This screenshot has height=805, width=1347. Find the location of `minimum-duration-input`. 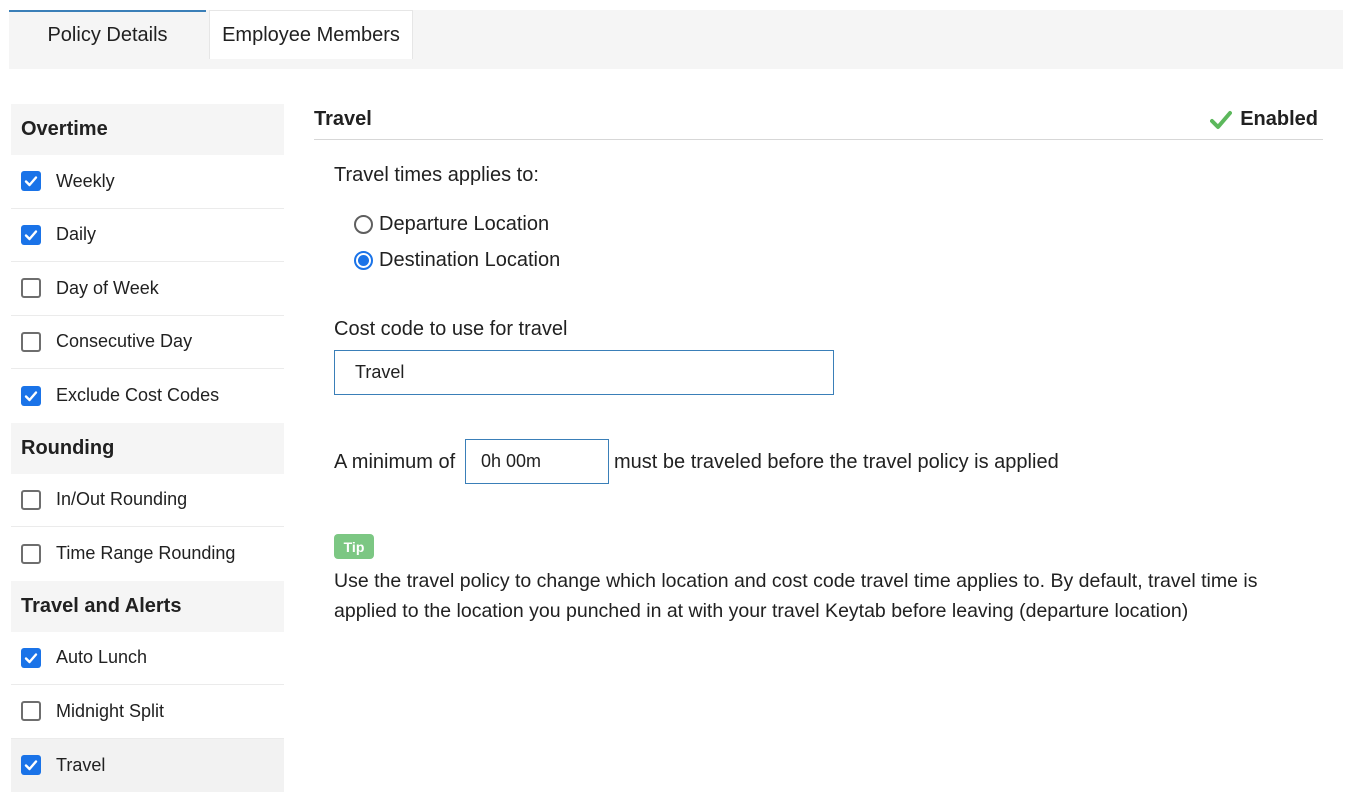

minimum-duration-input is located at coordinates (537, 461).